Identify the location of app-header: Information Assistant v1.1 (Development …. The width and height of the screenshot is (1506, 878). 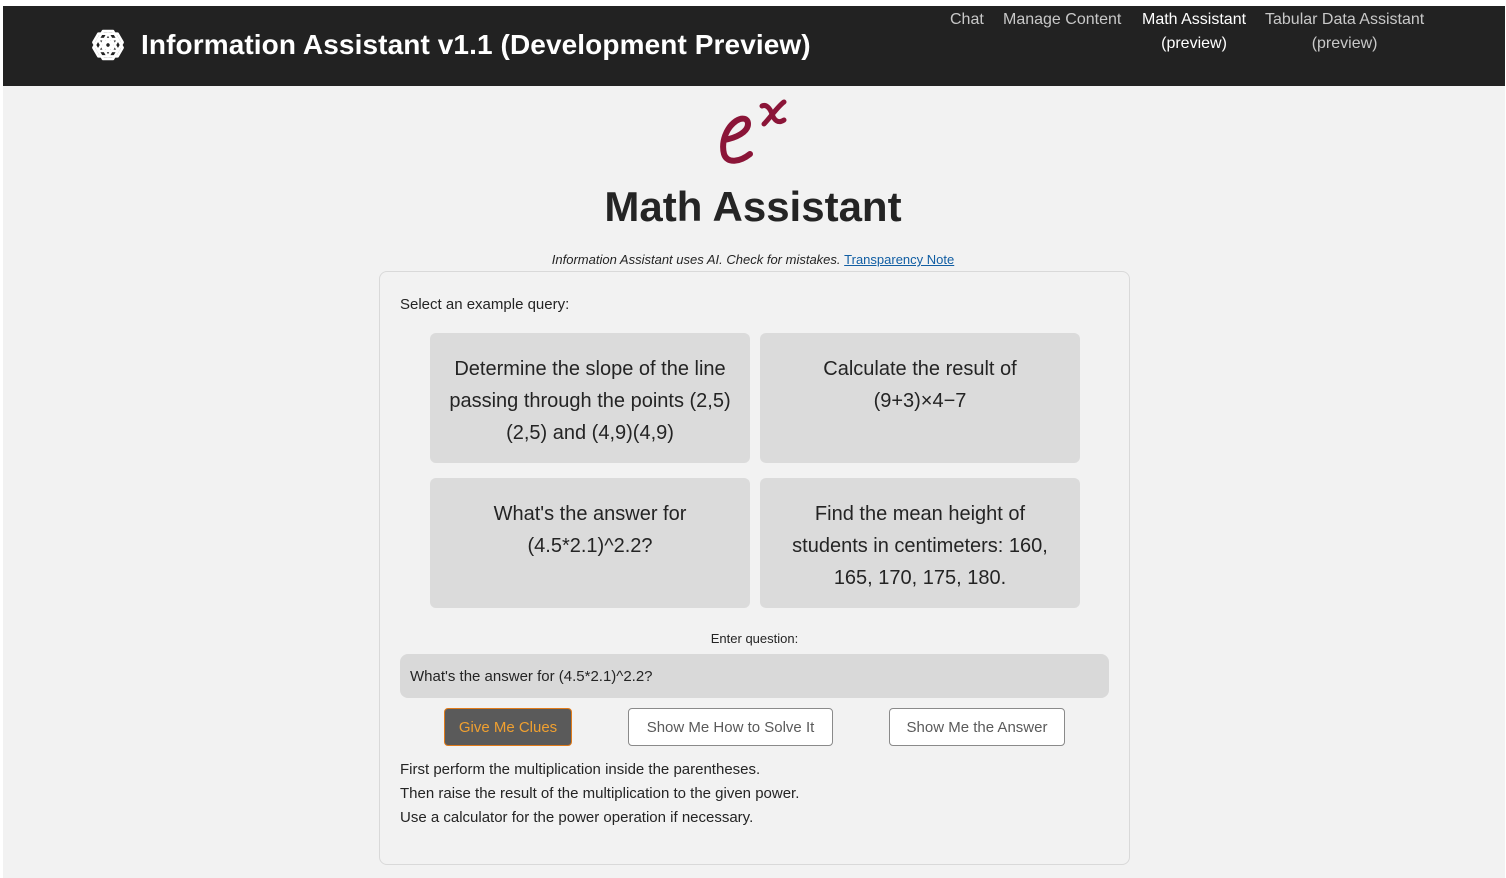
(754, 46).